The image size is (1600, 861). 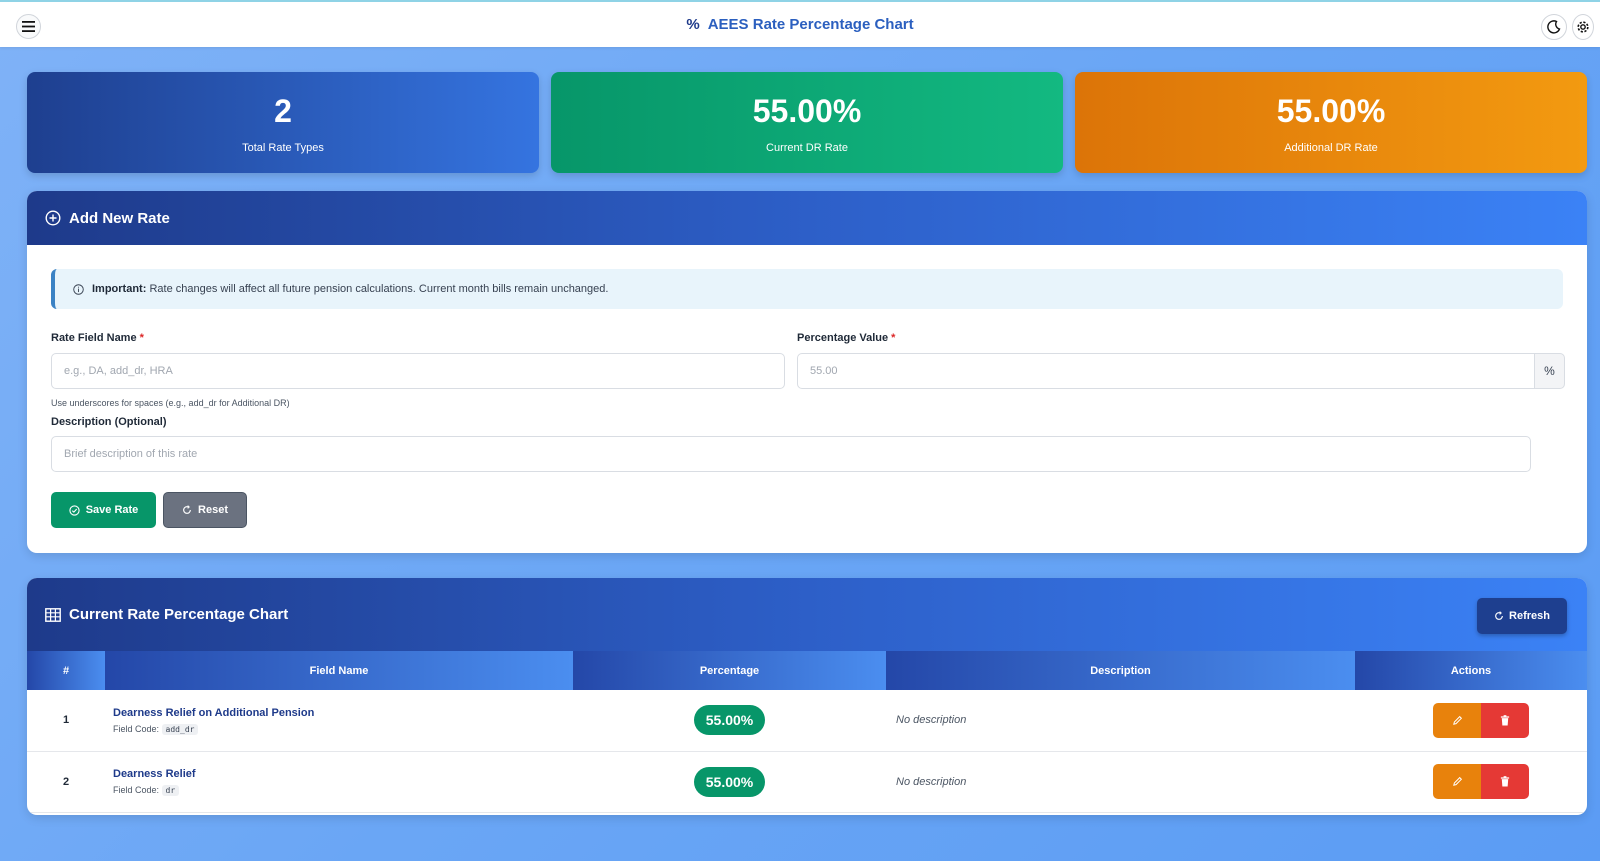 I want to click on column-header-percentage: Percentage, so click(x=729, y=670).